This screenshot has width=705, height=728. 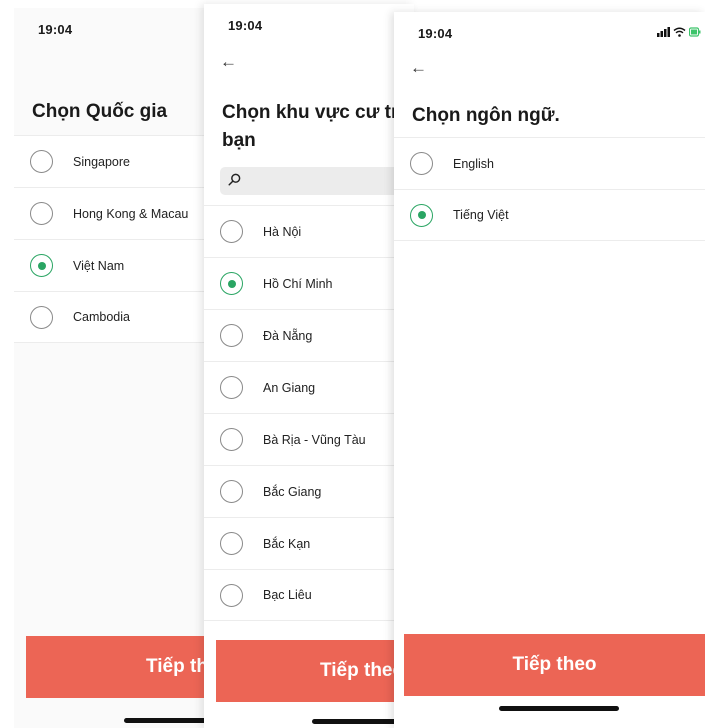 What do you see at coordinates (309, 231) in the screenshot?
I see `list-item: Hà Nội` at bounding box center [309, 231].